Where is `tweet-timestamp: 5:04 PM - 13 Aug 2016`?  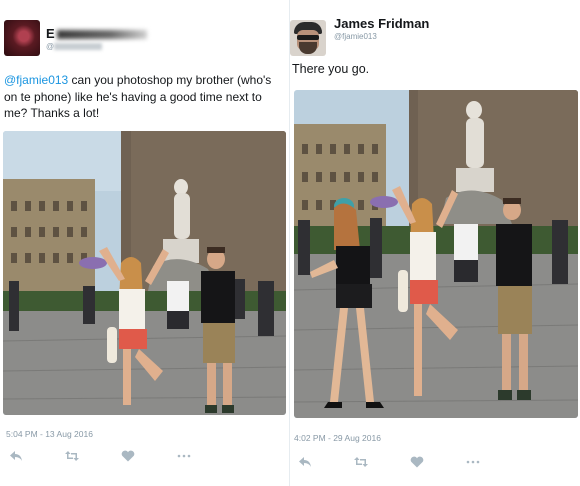
tweet-timestamp: 5:04 PM - 13 Aug 2016 is located at coordinates (49, 434).